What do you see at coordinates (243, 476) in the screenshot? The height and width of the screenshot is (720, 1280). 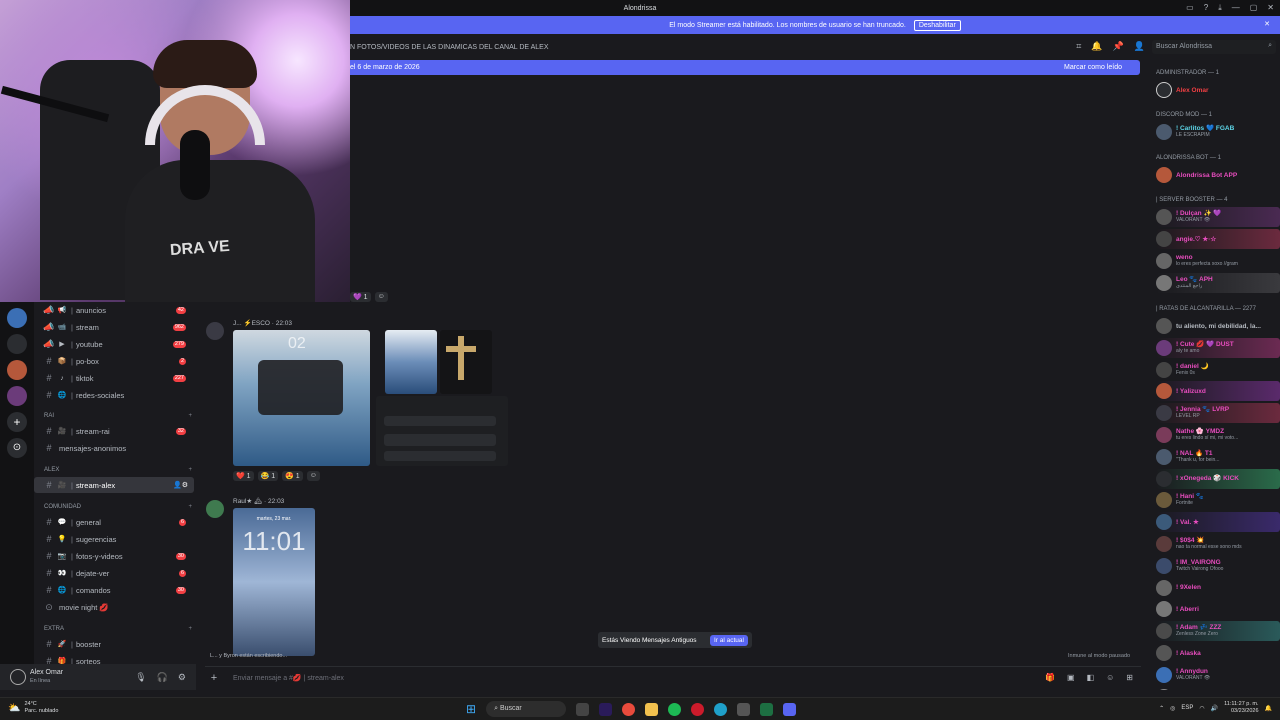 I see `reaction: ❤️ 1` at bounding box center [243, 476].